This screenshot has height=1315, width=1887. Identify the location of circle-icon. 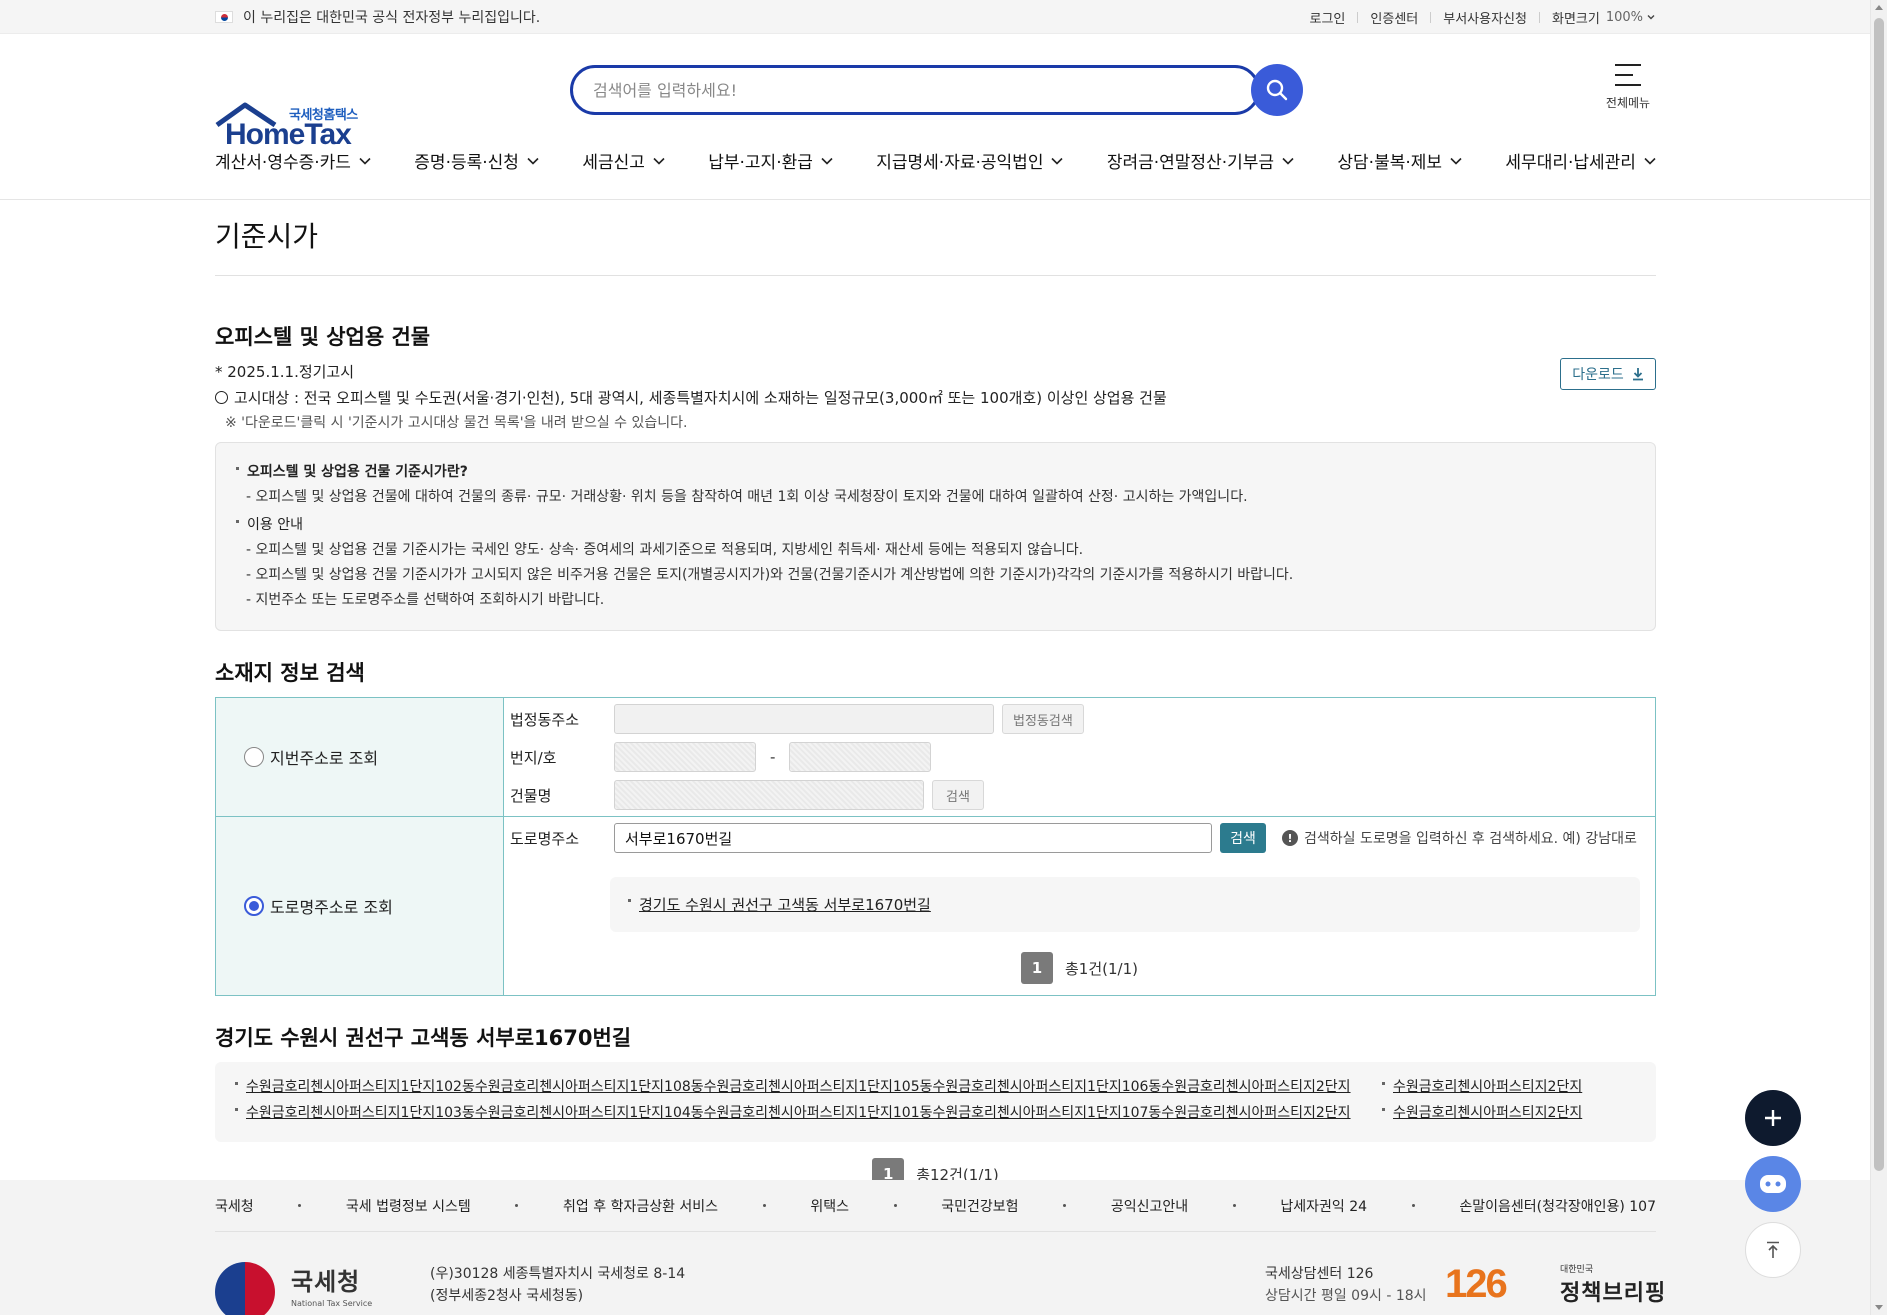
(221, 397).